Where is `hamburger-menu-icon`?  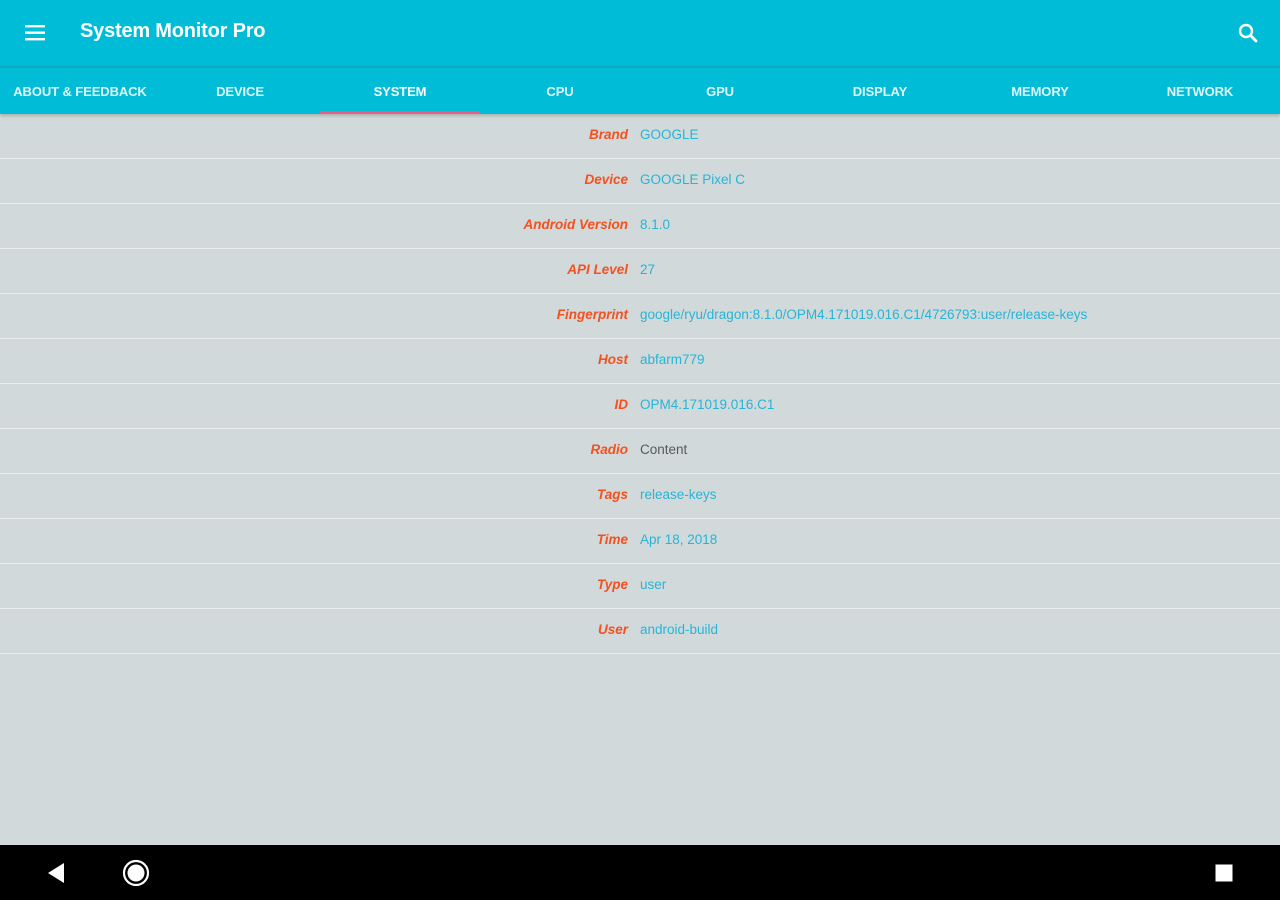
hamburger-menu-icon is located at coordinates (36, 33).